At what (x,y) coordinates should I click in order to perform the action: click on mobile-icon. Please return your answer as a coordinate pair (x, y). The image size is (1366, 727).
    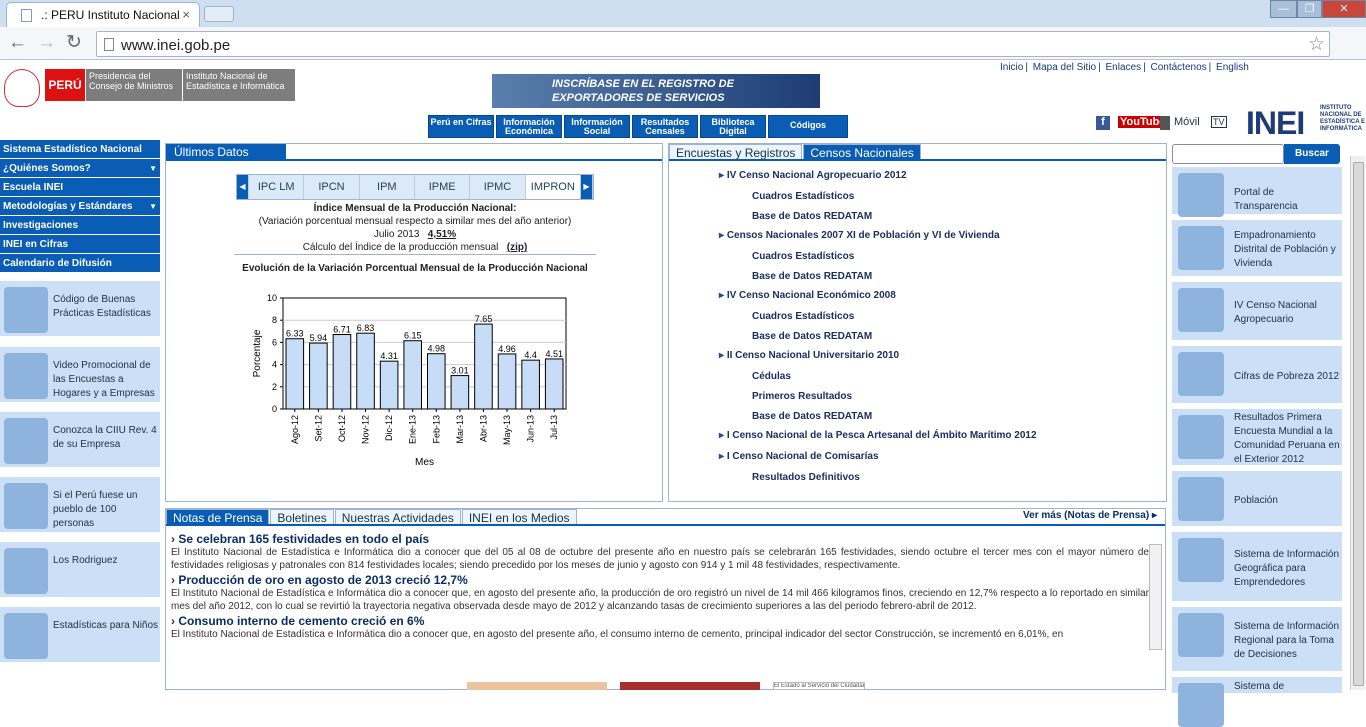
    Looking at the image, I should click on (1165, 123).